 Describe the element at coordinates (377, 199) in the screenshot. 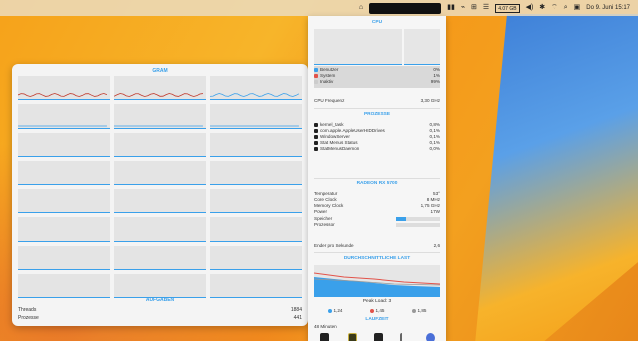

I see `gpu-row: Core Clock 8 MHz` at that location.